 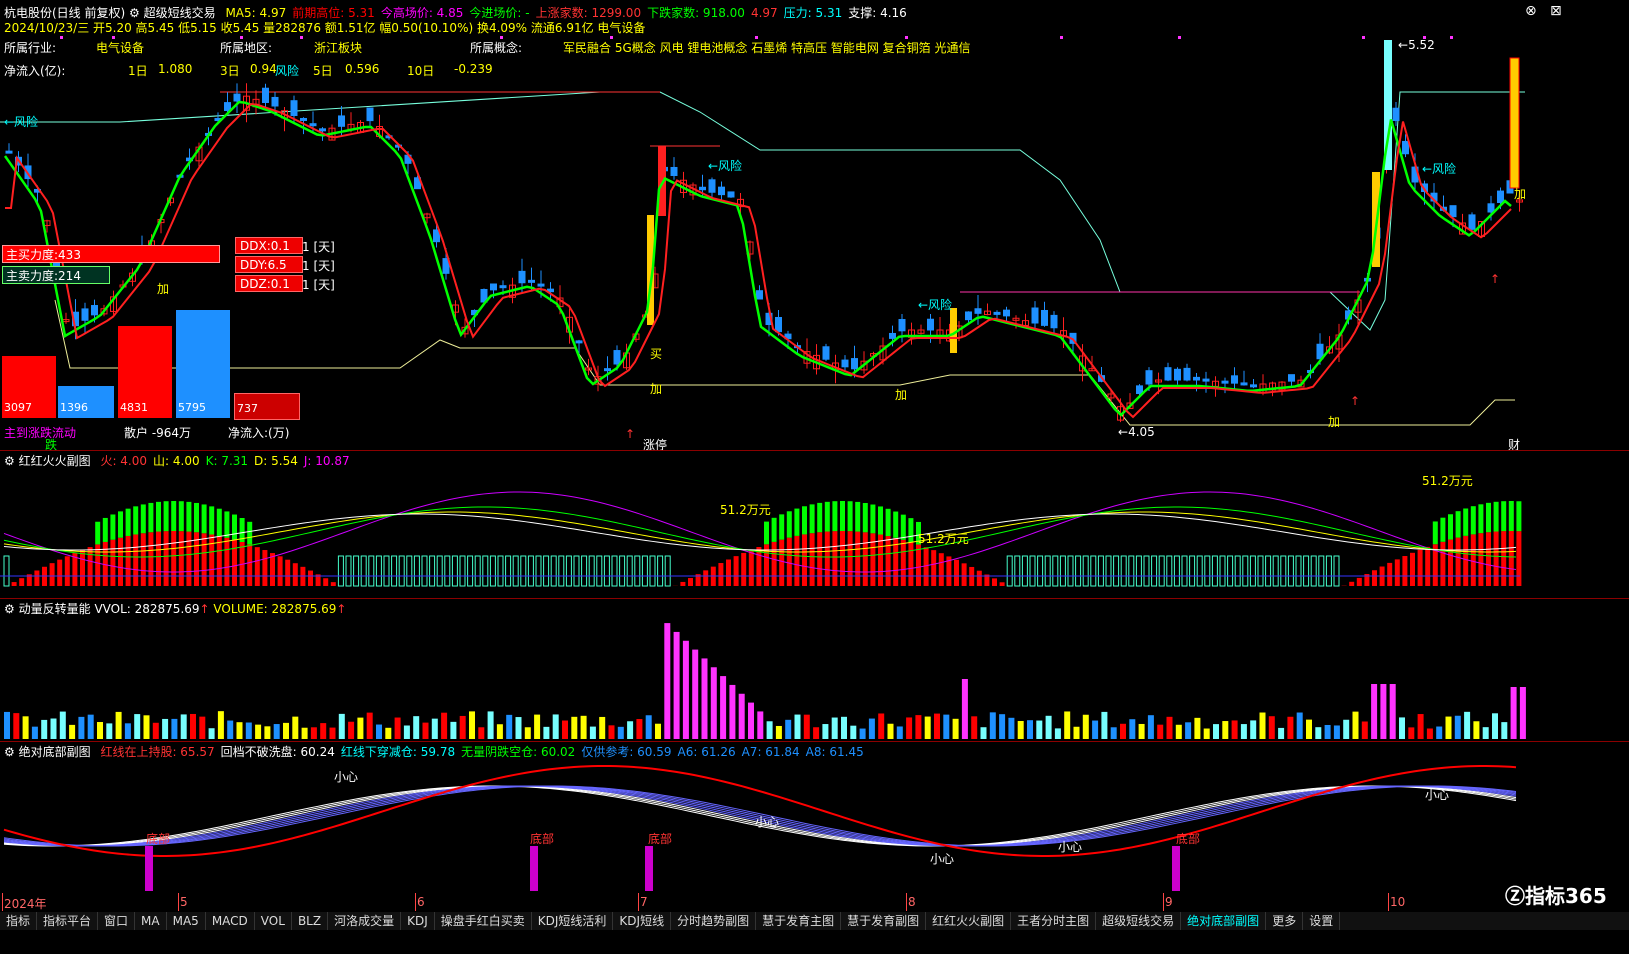 What do you see at coordinates (1285, 921) in the screenshot?
I see `tab-20: 更多` at bounding box center [1285, 921].